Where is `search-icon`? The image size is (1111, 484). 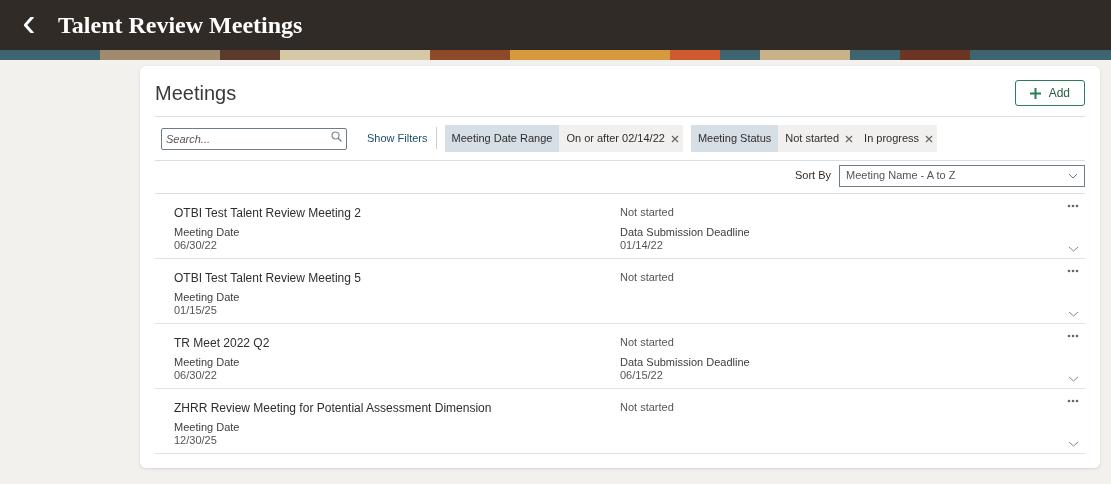 search-icon is located at coordinates (336, 137).